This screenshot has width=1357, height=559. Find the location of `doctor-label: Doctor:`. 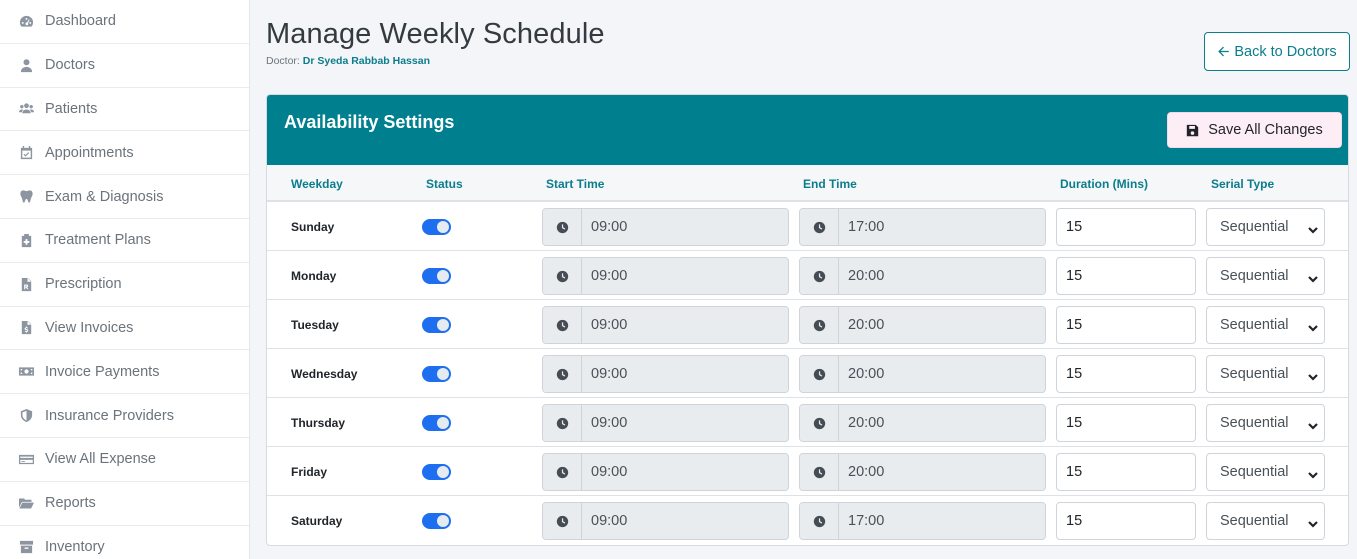

doctor-label: Doctor: is located at coordinates (283, 61).